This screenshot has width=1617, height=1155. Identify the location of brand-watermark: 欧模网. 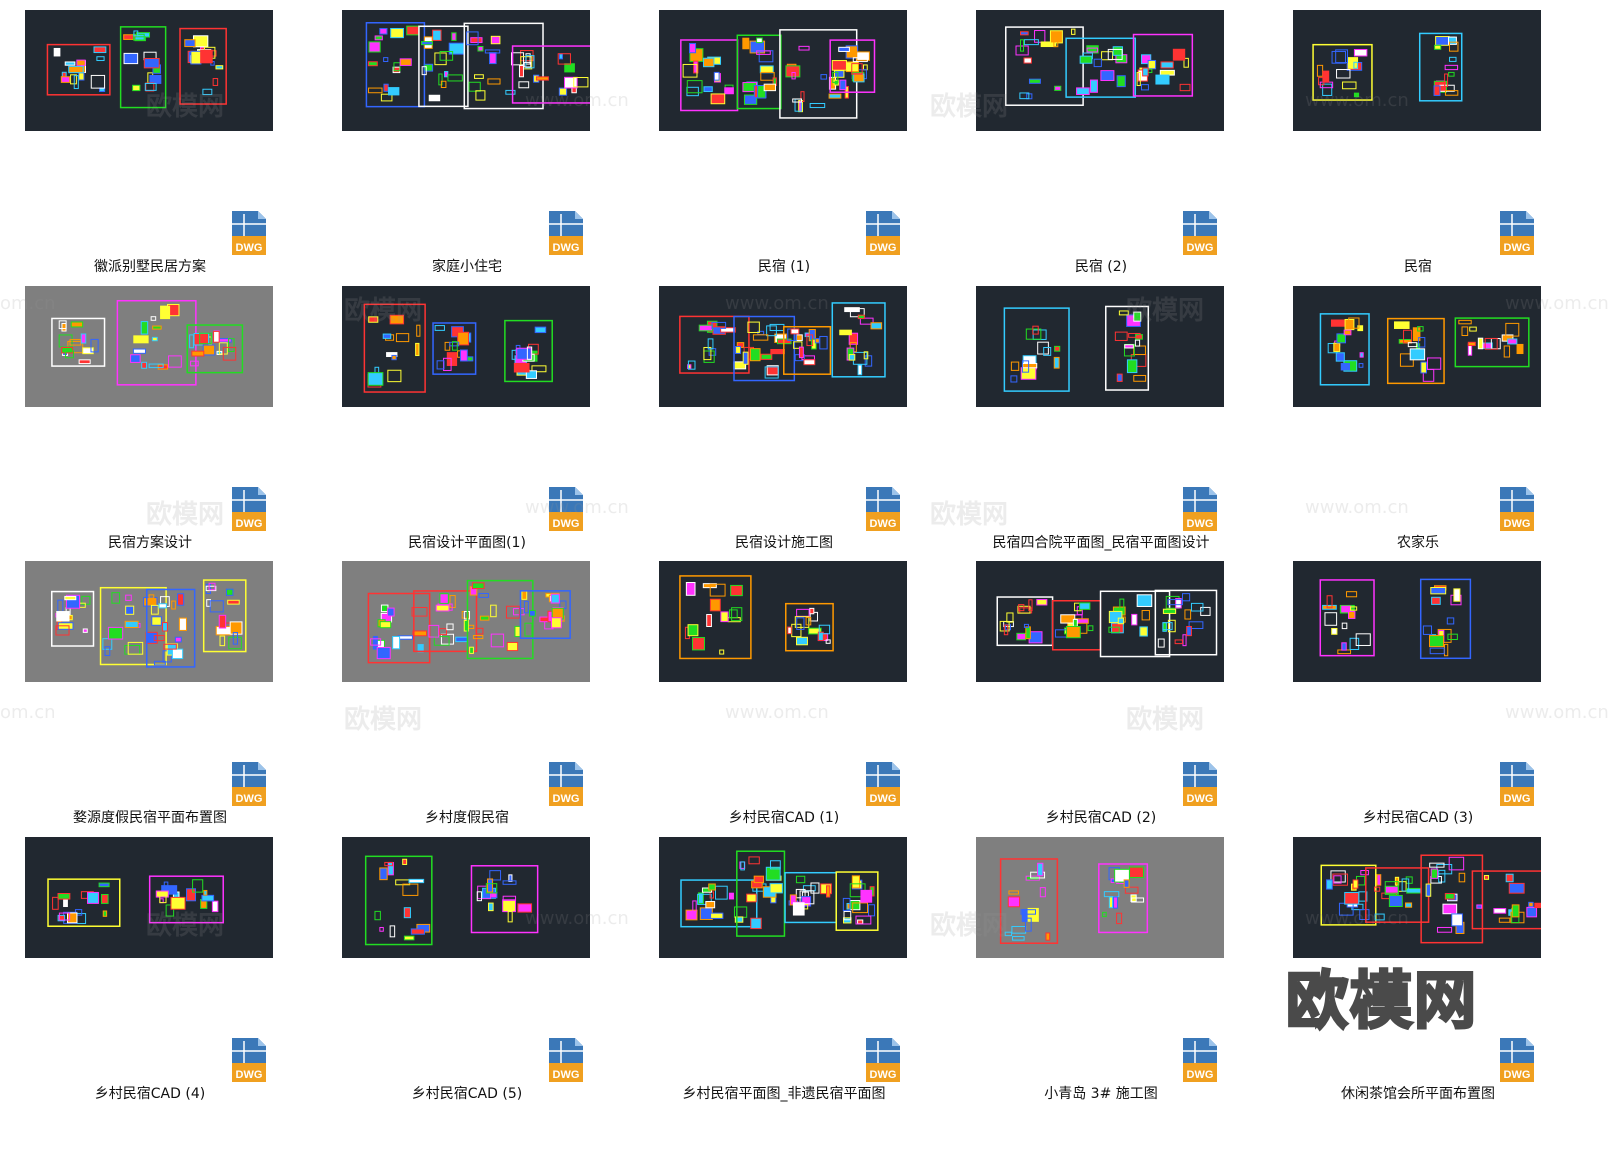
(1381, 1001).